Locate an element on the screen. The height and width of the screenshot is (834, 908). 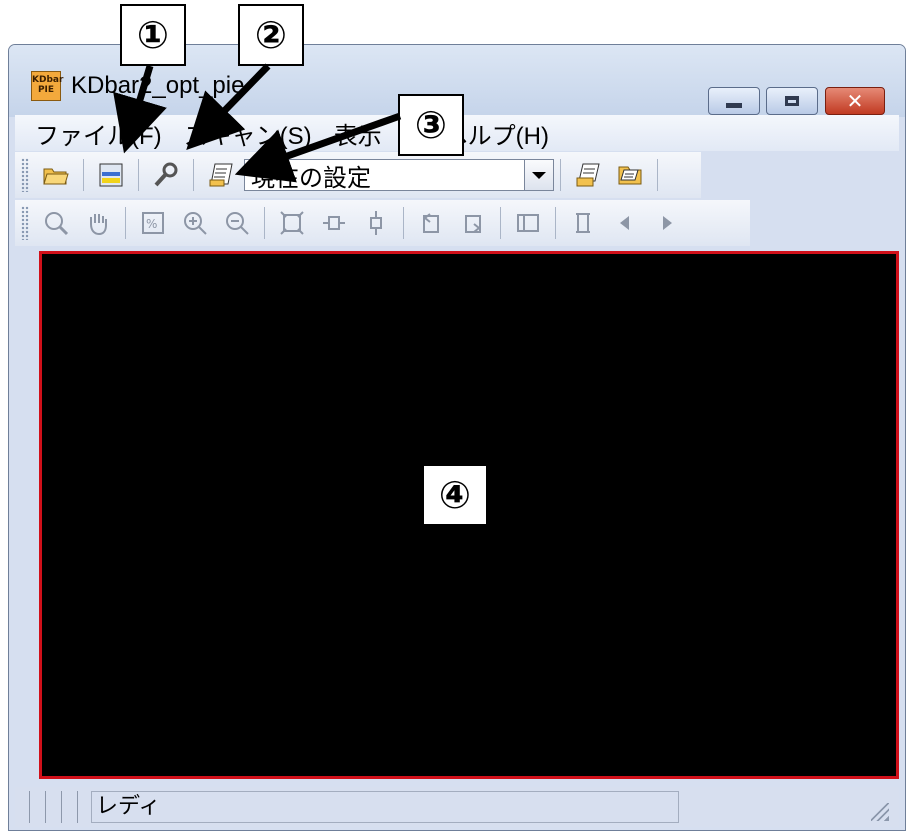
callout-4: ④ is located at coordinates (455, 495).